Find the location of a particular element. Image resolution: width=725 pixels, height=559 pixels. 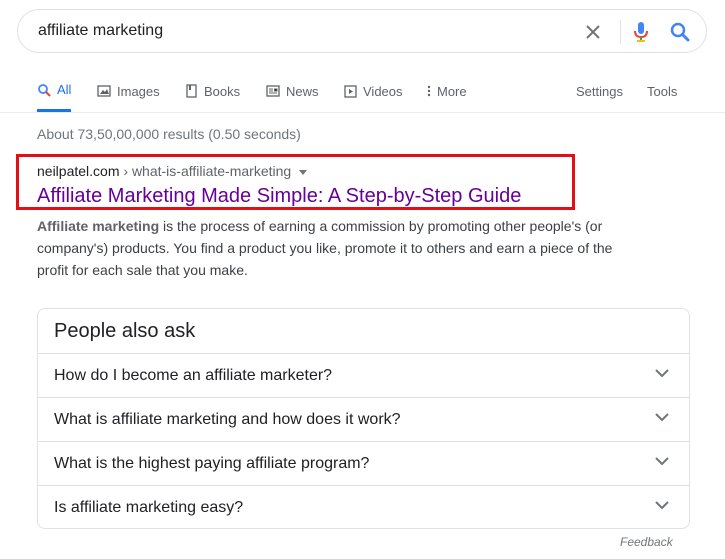

result-path: › what-is-affiliate-marketing is located at coordinates (205, 171).